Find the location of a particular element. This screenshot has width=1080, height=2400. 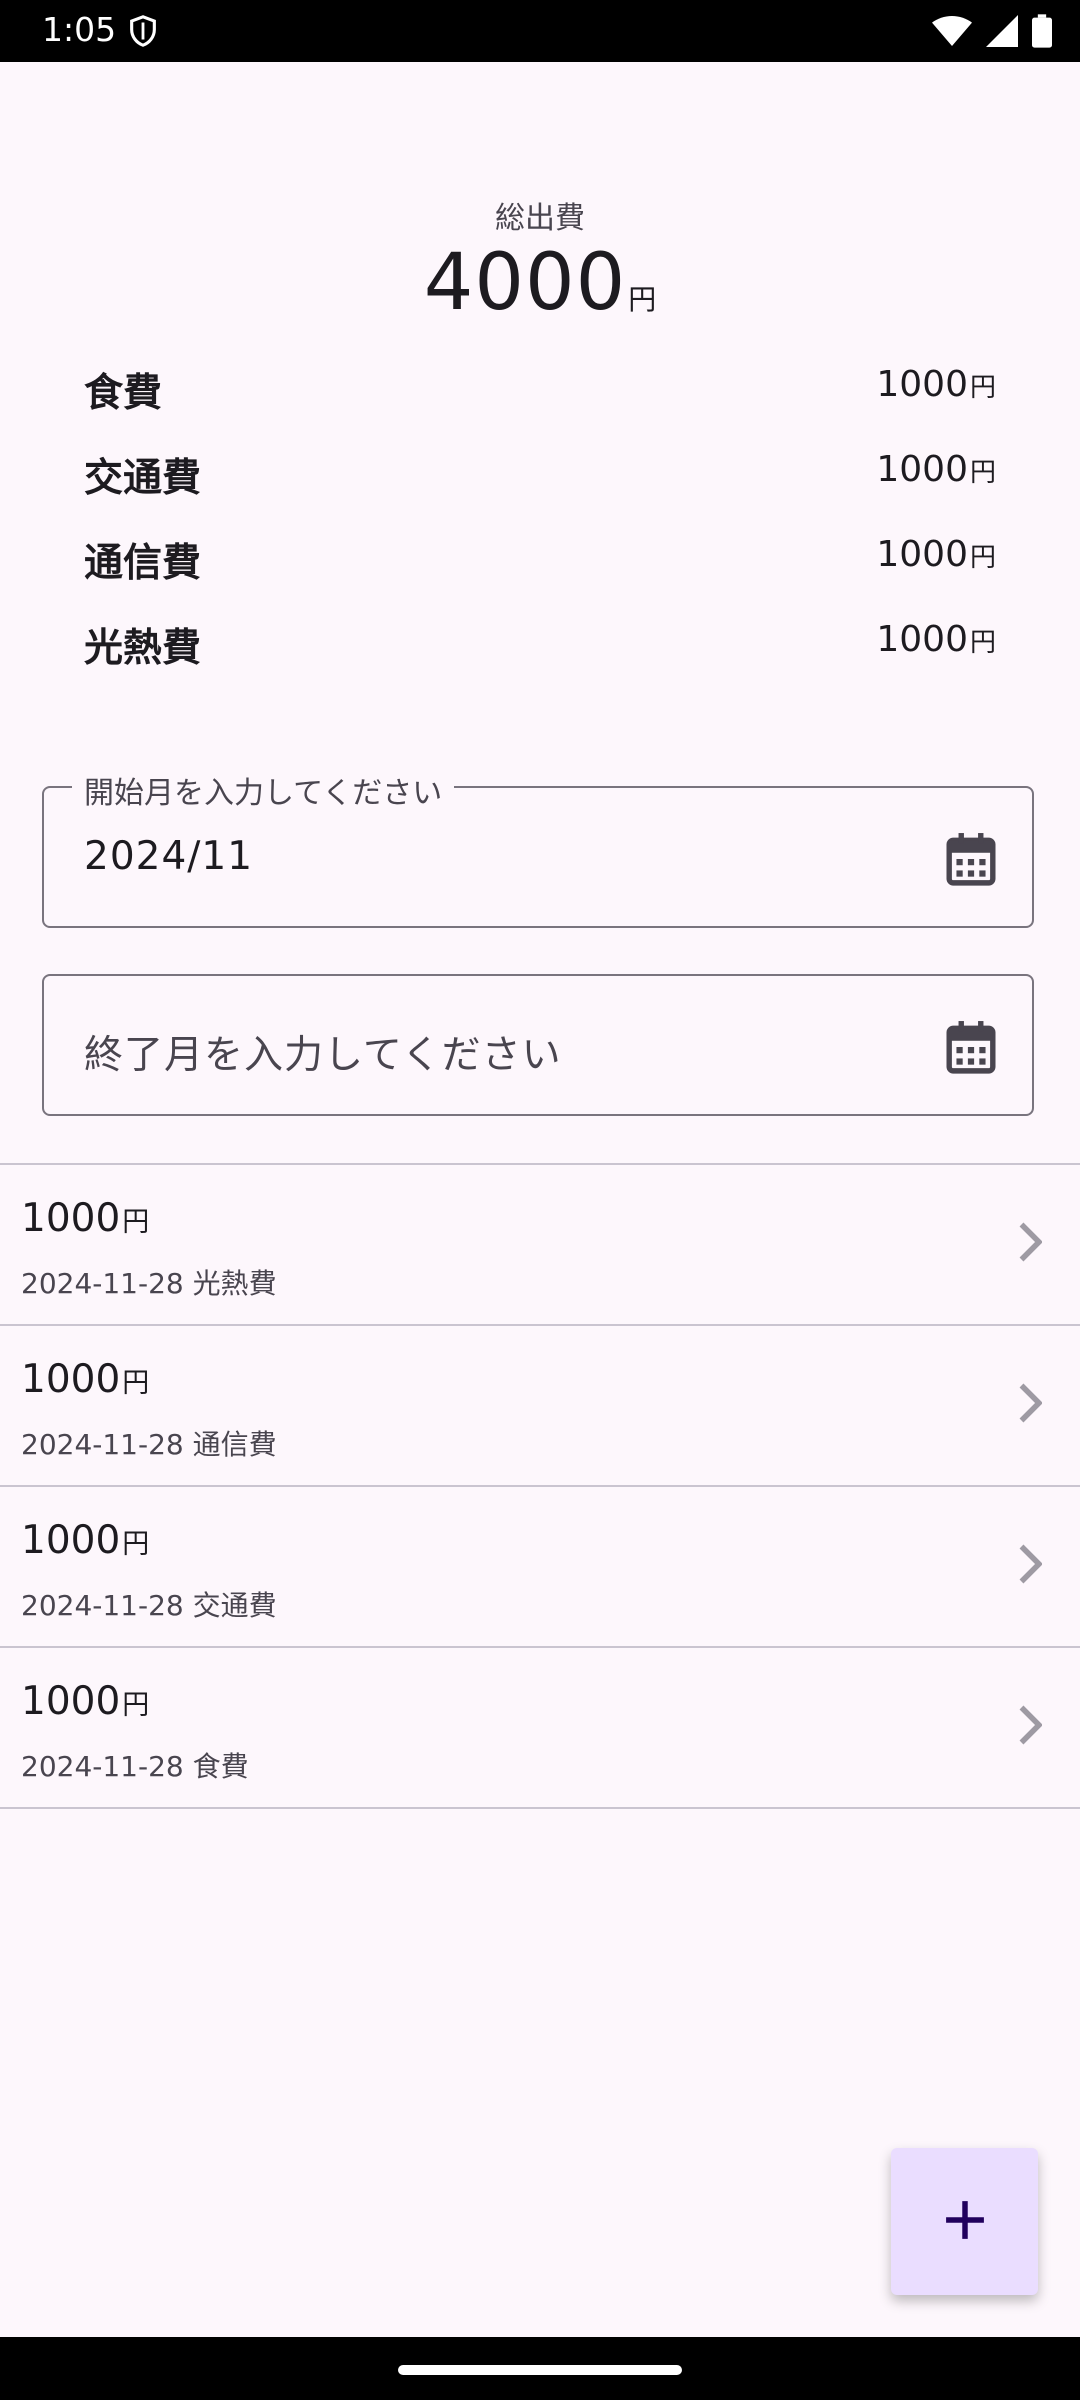

status-bar: 1:05 is located at coordinates (540, 31).